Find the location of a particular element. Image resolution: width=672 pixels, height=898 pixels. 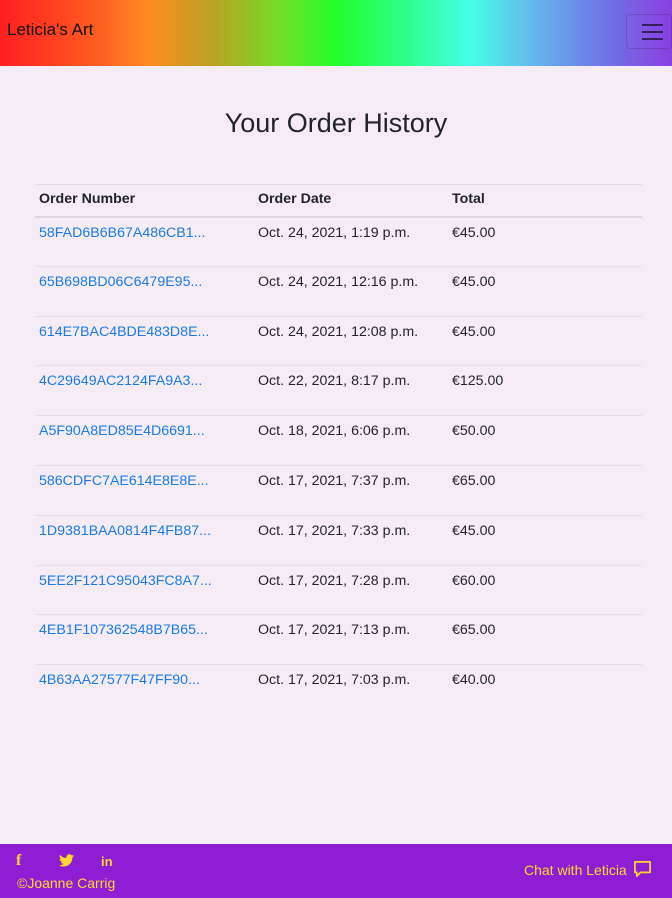

order-date: Oct. 24, 2021, 12:08 p.m. is located at coordinates (351, 340).